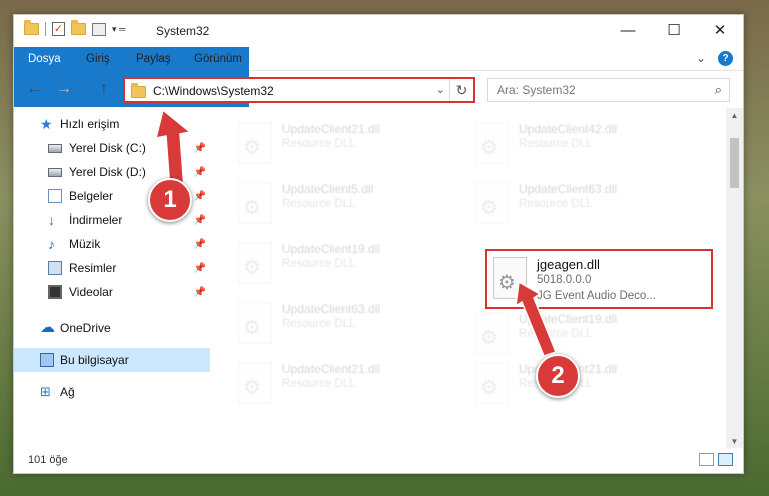  I want to click on sidebar-item-label: OneDrive, so click(85, 328).